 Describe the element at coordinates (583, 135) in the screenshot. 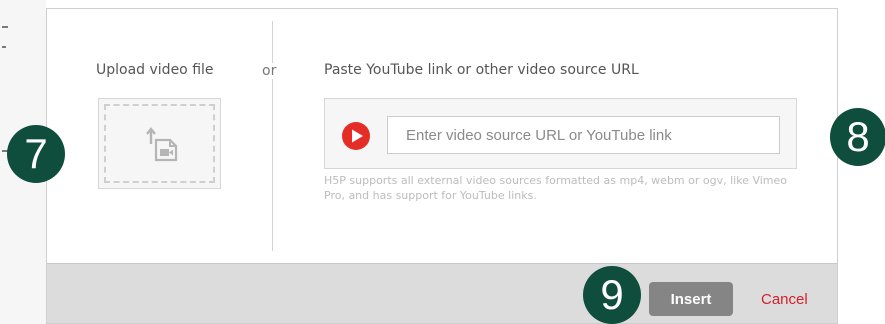

I see `video-url-input` at that location.